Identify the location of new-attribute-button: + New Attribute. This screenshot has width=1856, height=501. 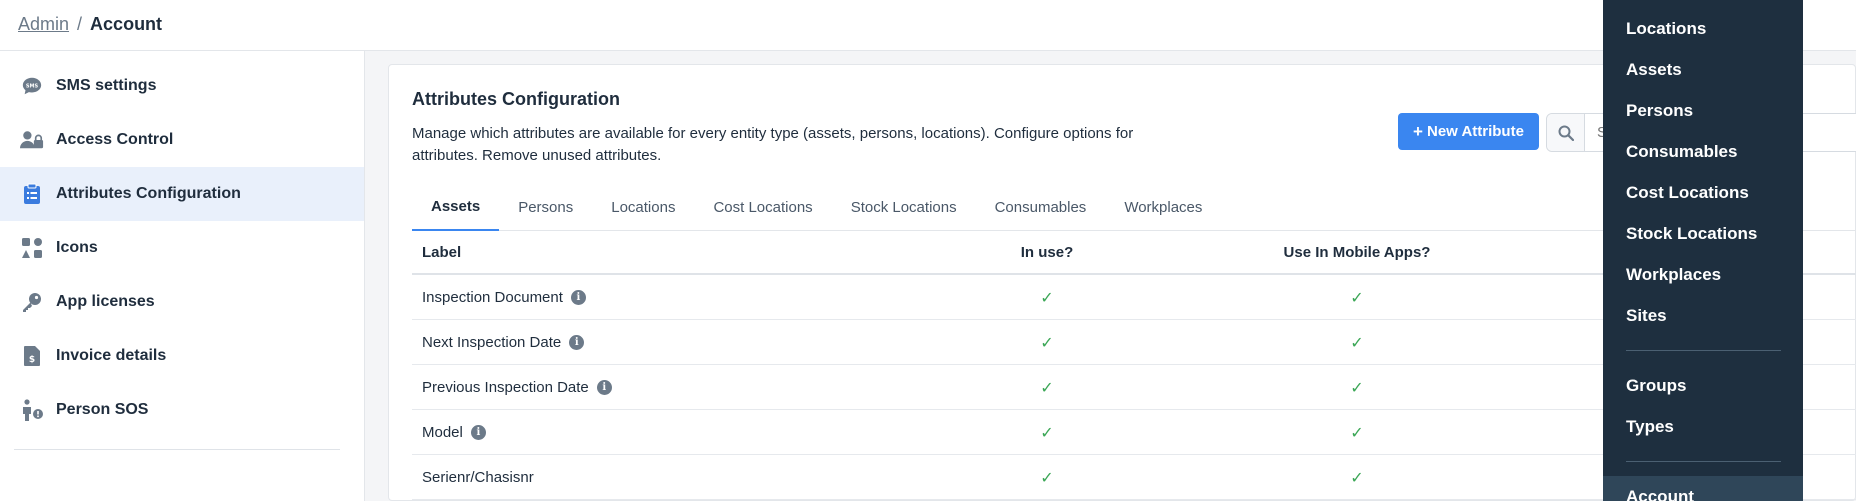
(1468, 131).